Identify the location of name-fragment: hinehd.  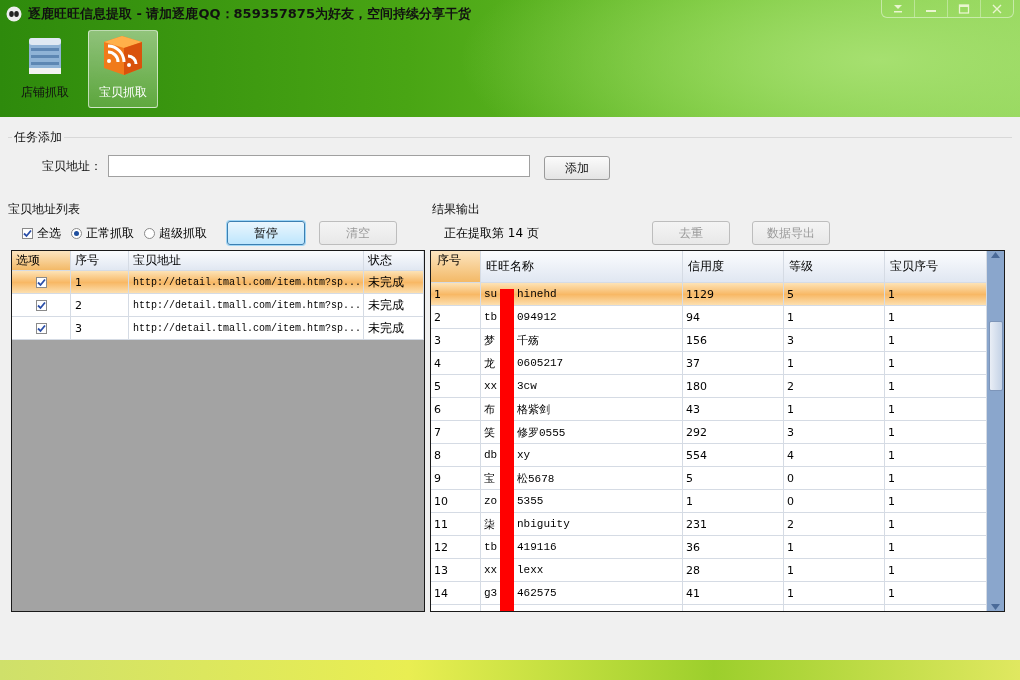
(537, 294).